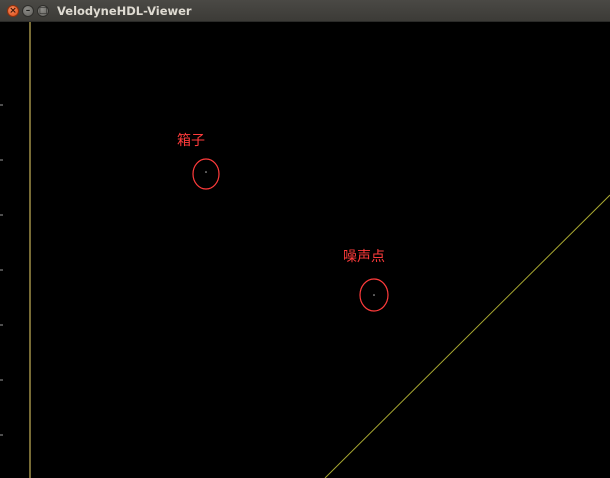  What do you see at coordinates (1, 270) in the screenshot?
I see `left-edge-ticks` at bounding box center [1, 270].